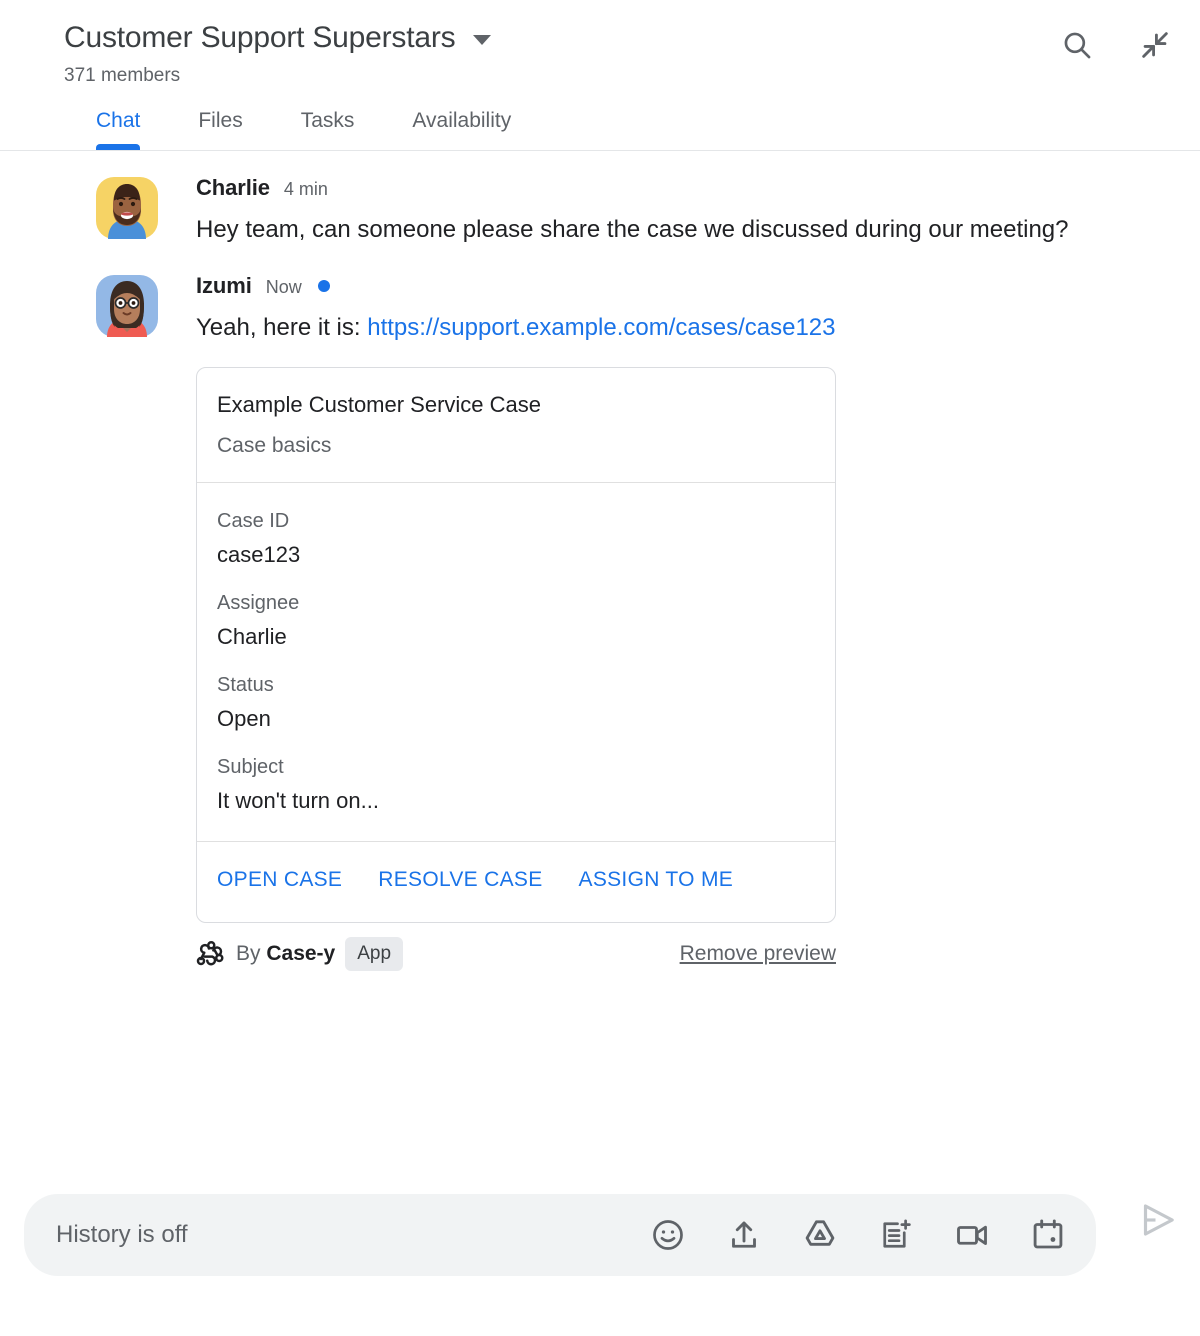 This screenshot has height=1336, width=1200. What do you see at coordinates (353, 1235) in the screenshot?
I see `message-input: History is off` at bounding box center [353, 1235].